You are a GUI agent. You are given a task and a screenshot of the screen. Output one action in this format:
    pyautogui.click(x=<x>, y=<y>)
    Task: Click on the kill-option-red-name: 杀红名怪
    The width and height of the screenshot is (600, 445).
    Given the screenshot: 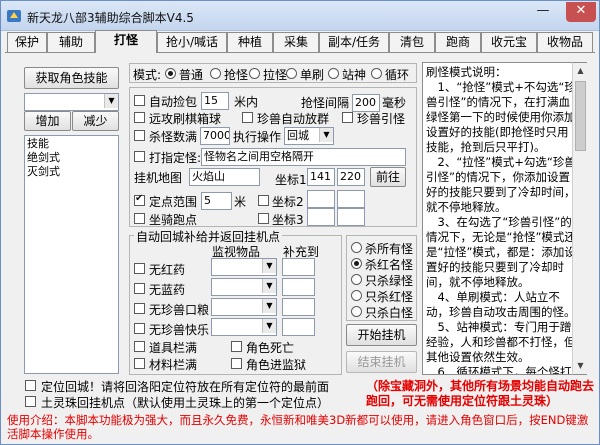 What is the action you would take?
    pyautogui.click(x=389, y=264)
    